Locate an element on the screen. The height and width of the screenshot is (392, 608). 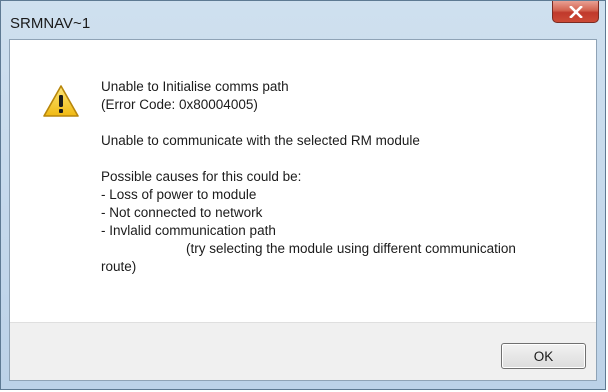
warning-icon is located at coordinates (61, 101).